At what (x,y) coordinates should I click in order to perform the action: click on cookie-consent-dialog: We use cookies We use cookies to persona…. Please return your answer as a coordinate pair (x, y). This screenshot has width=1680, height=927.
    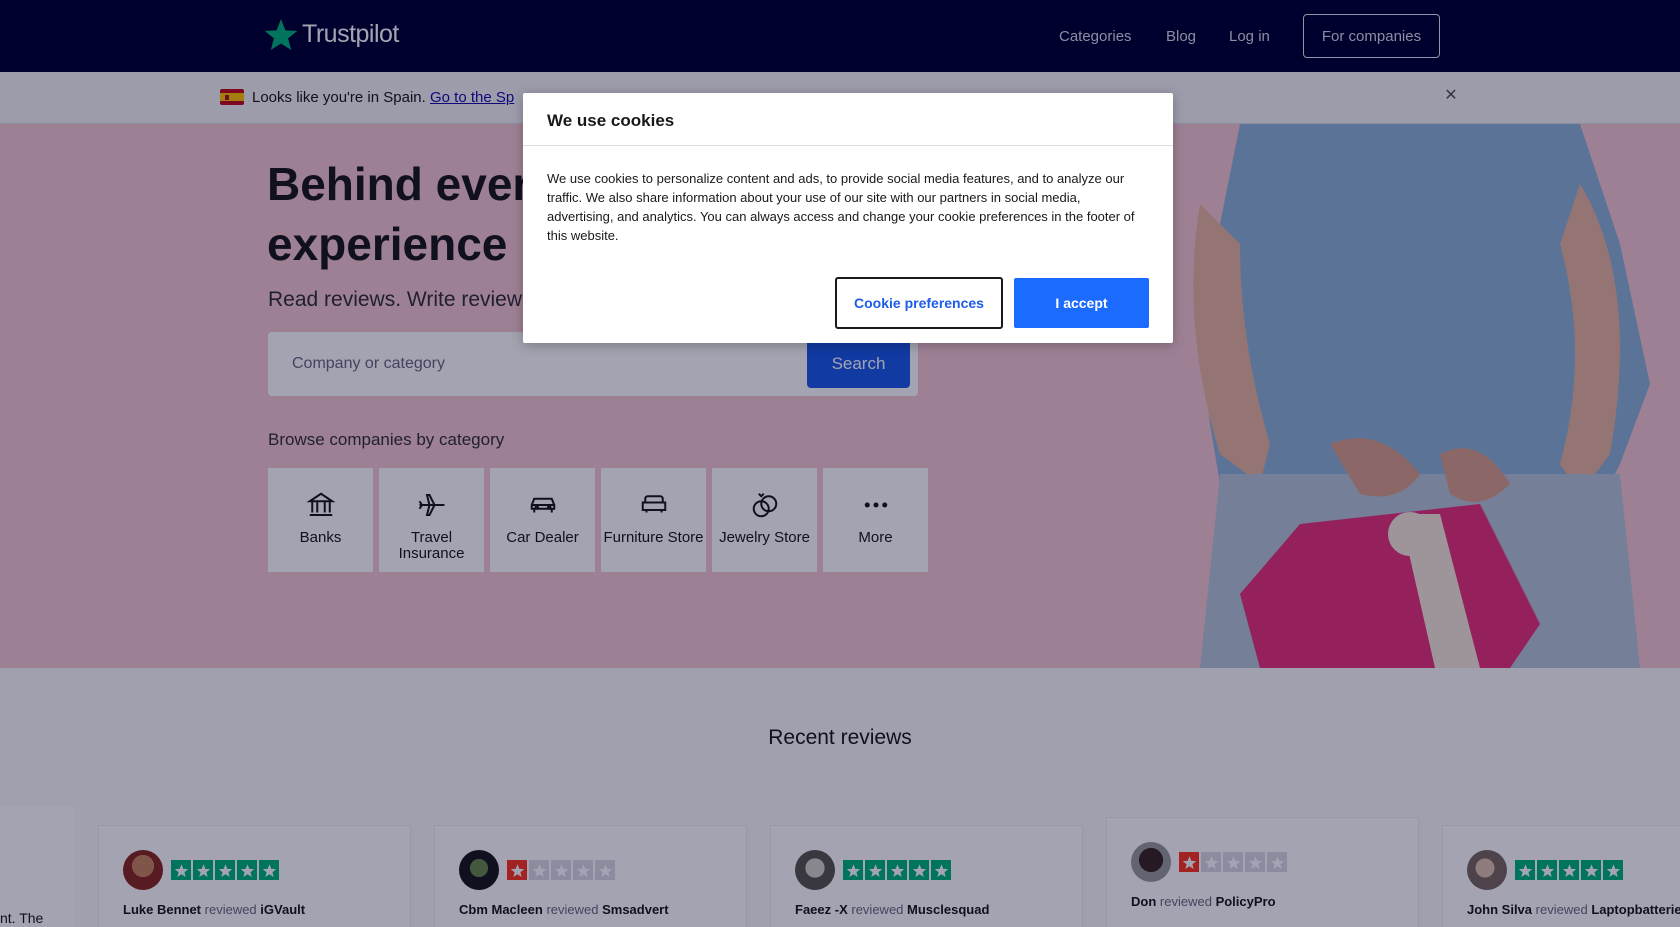
    Looking at the image, I should click on (848, 218).